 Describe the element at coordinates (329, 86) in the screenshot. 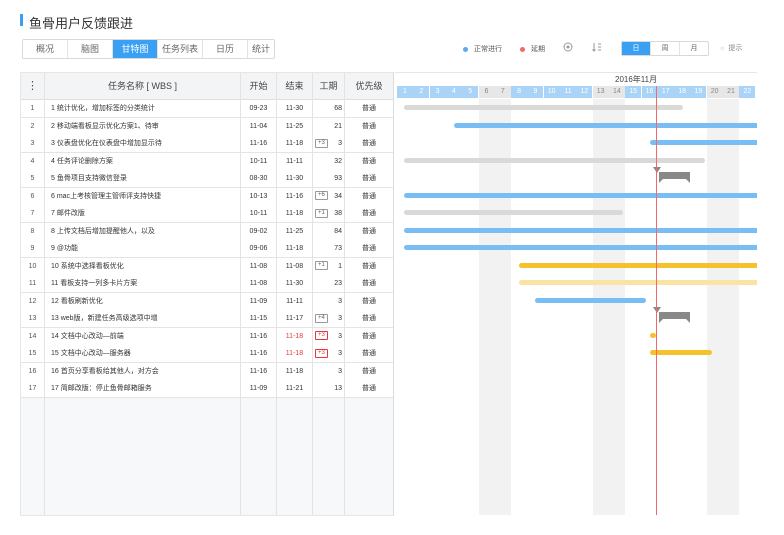

I see `header-duration: 工期` at that location.